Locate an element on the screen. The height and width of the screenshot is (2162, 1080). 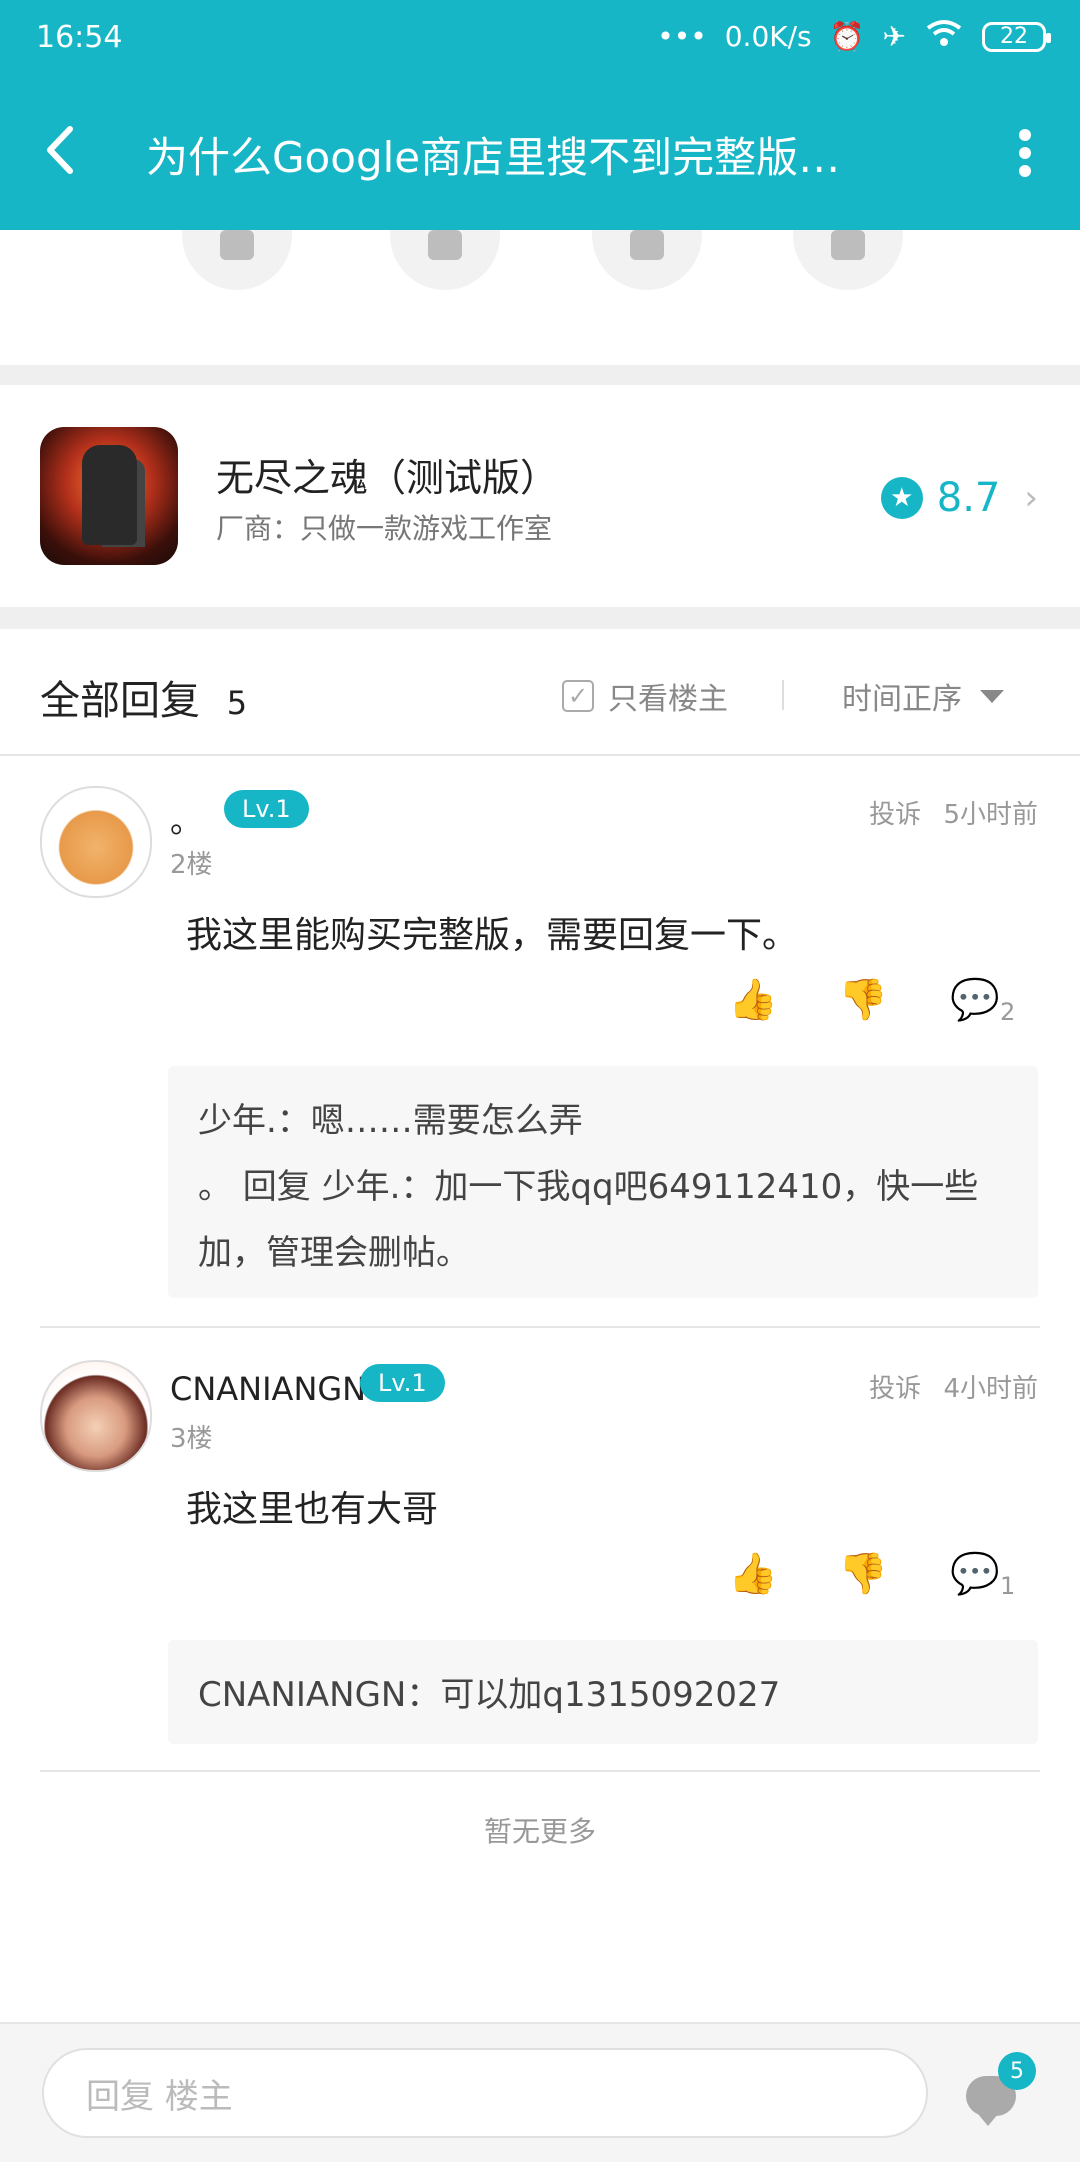
reply-actions: 👍 👎 💬 2 is located at coordinates (540, 1006).